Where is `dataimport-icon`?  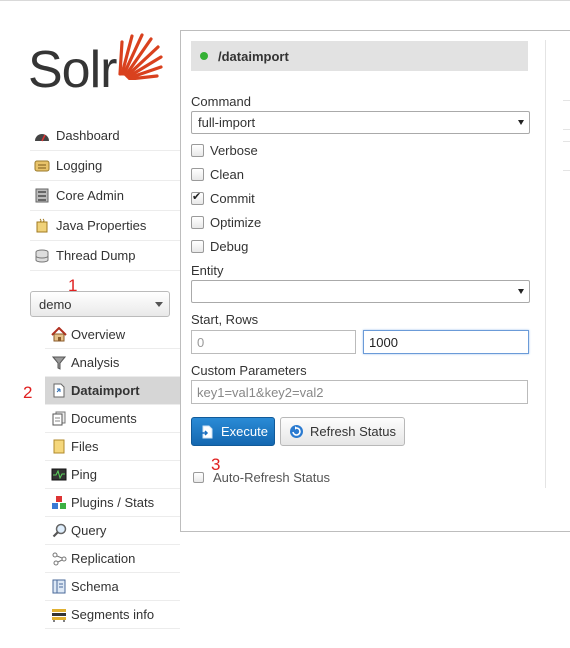
dataimport-icon is located at coordinates (59, 391).